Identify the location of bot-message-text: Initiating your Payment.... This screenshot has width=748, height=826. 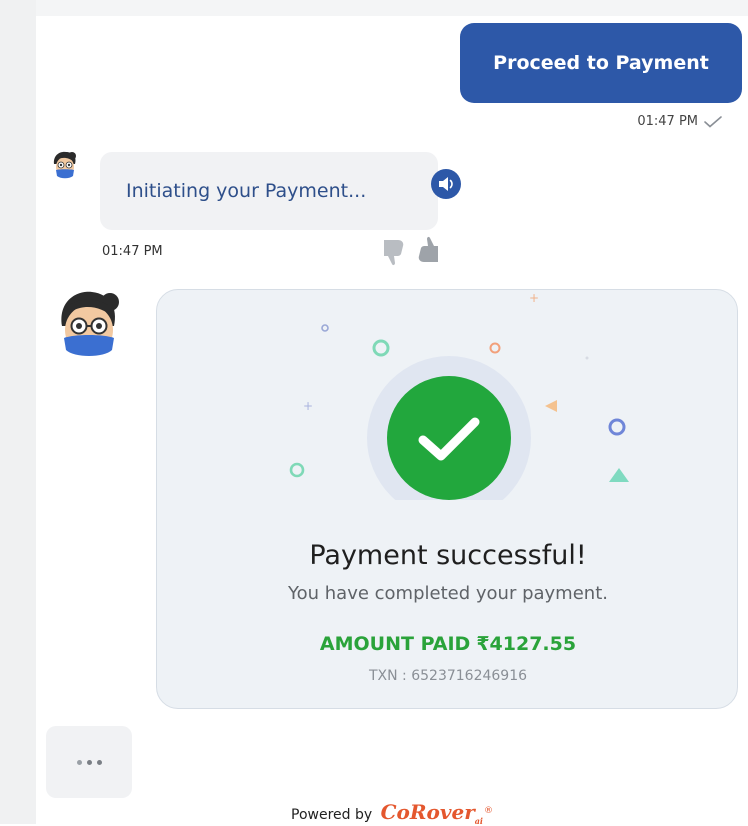
(246, 191).